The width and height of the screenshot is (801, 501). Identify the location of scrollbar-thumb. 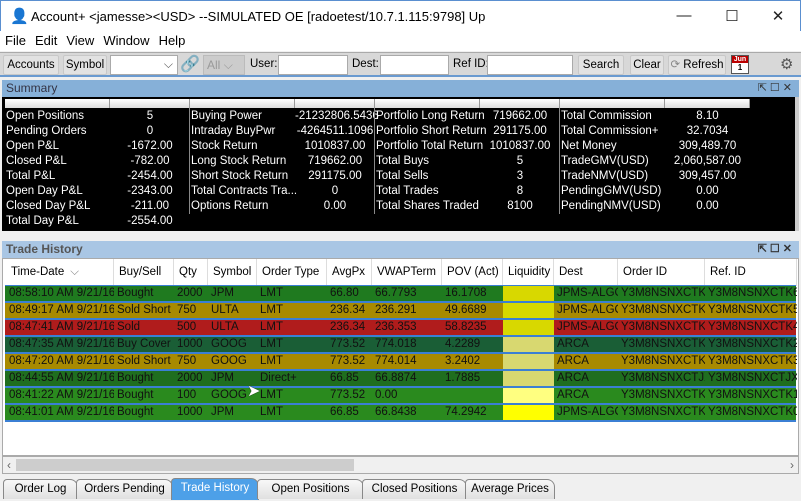
(185, 465).